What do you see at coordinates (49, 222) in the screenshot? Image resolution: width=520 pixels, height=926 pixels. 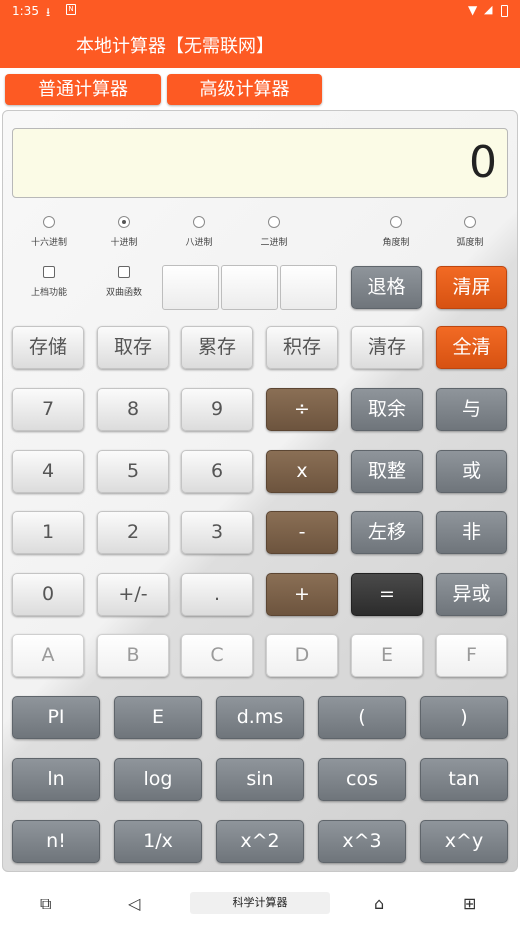 I see `radio-hex` at bounding box center [49, 222].